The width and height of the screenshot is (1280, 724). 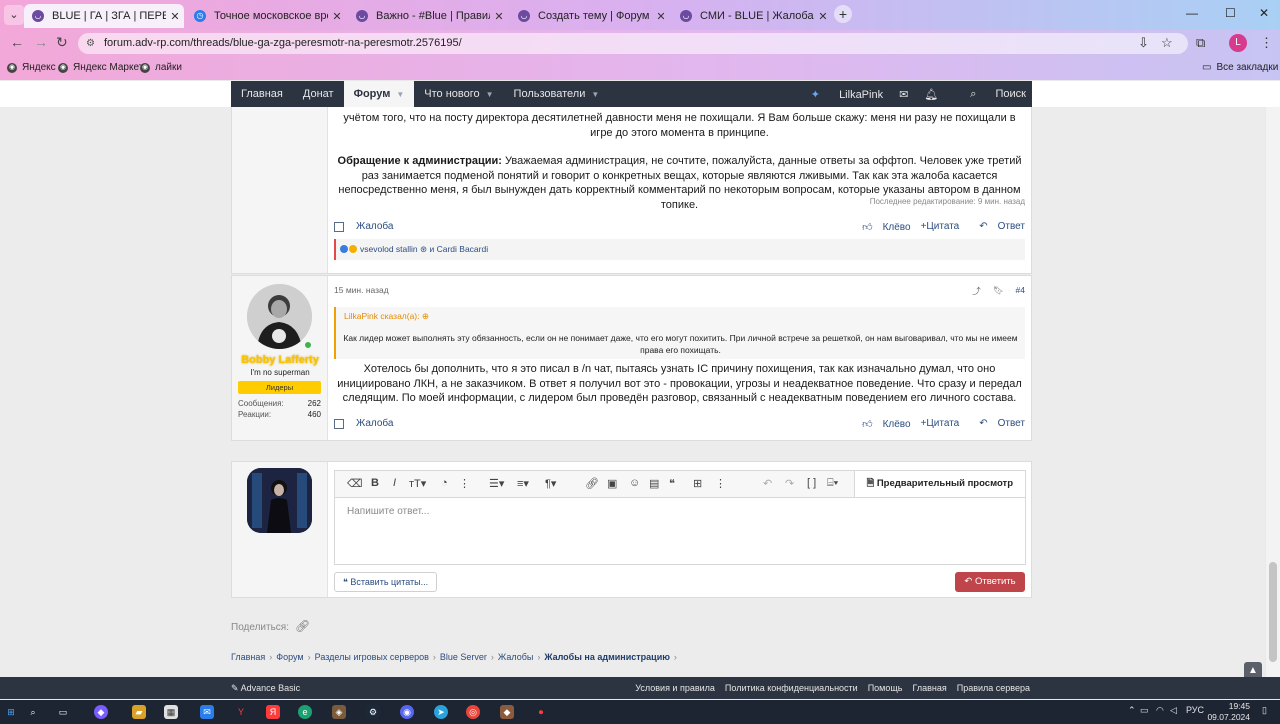 What do you see at coordinates (386, 316) in the screenshot?
I see `quote-author: LilkaPink сказал(а): ⊕` at bounding box center [386, 316].